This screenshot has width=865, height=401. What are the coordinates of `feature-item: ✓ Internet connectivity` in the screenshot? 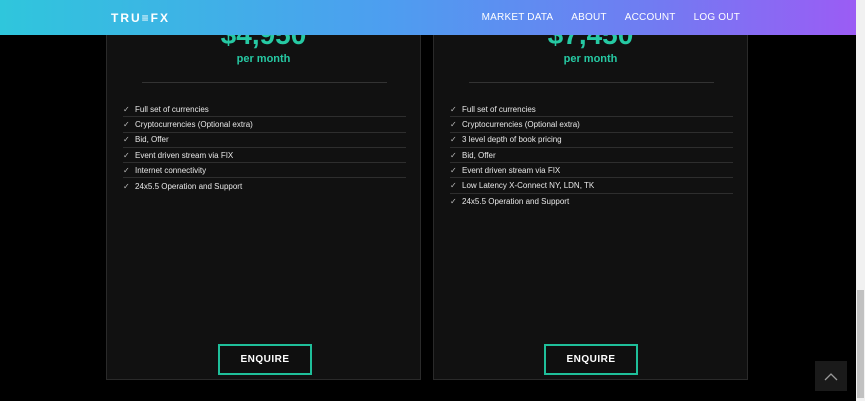 It's located at (264, 171).